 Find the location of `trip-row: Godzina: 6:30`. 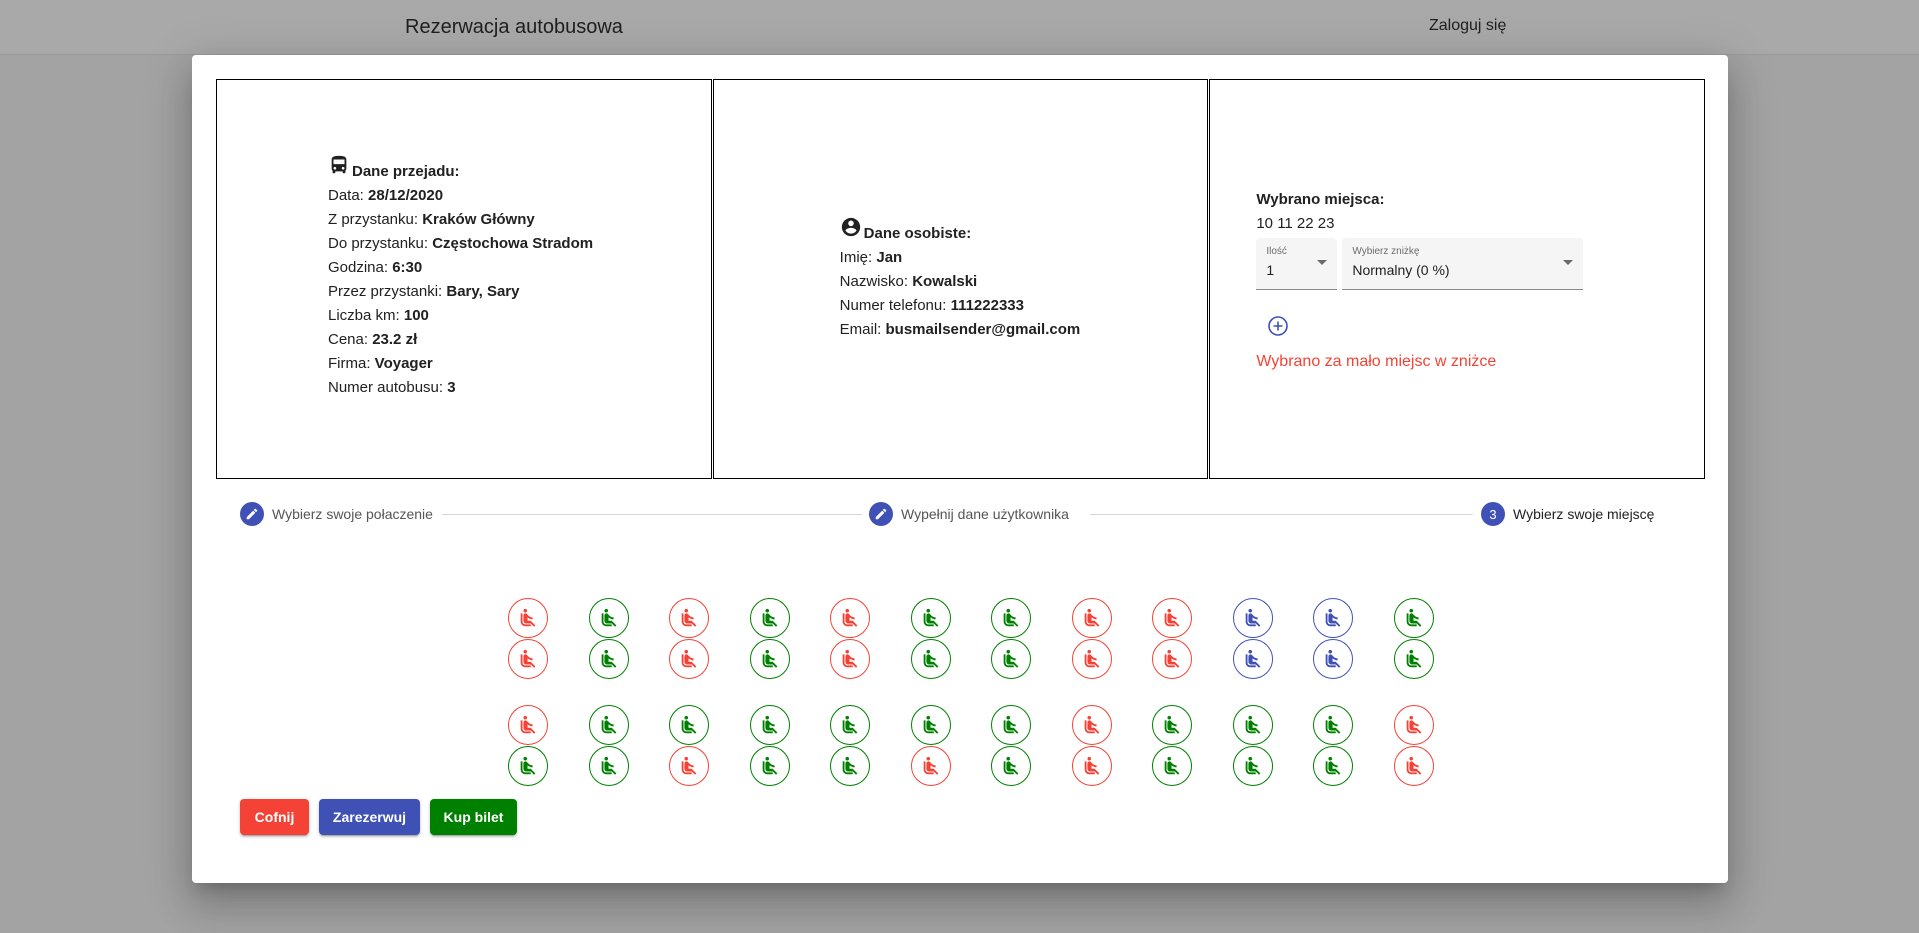

trip-row: Godzina: 6:30 is located at coordinates (460, 268).